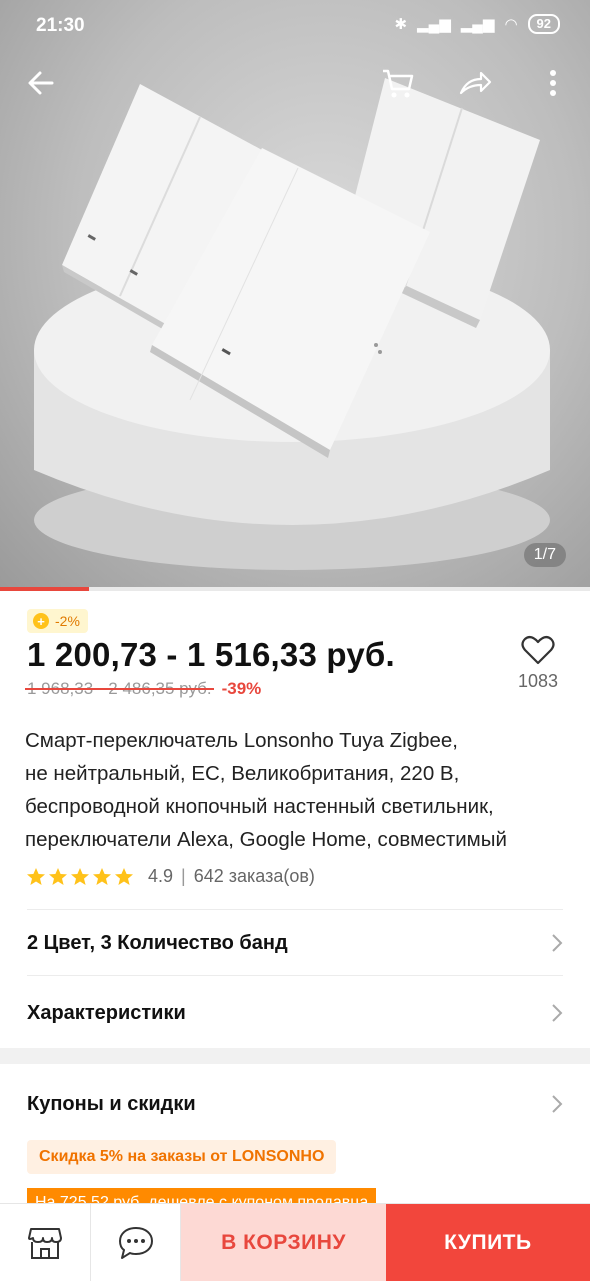  What do you see at coordinates (543, 24) in the screenshot?
I see `battery-level: 92` at bounding box center [543, 24].